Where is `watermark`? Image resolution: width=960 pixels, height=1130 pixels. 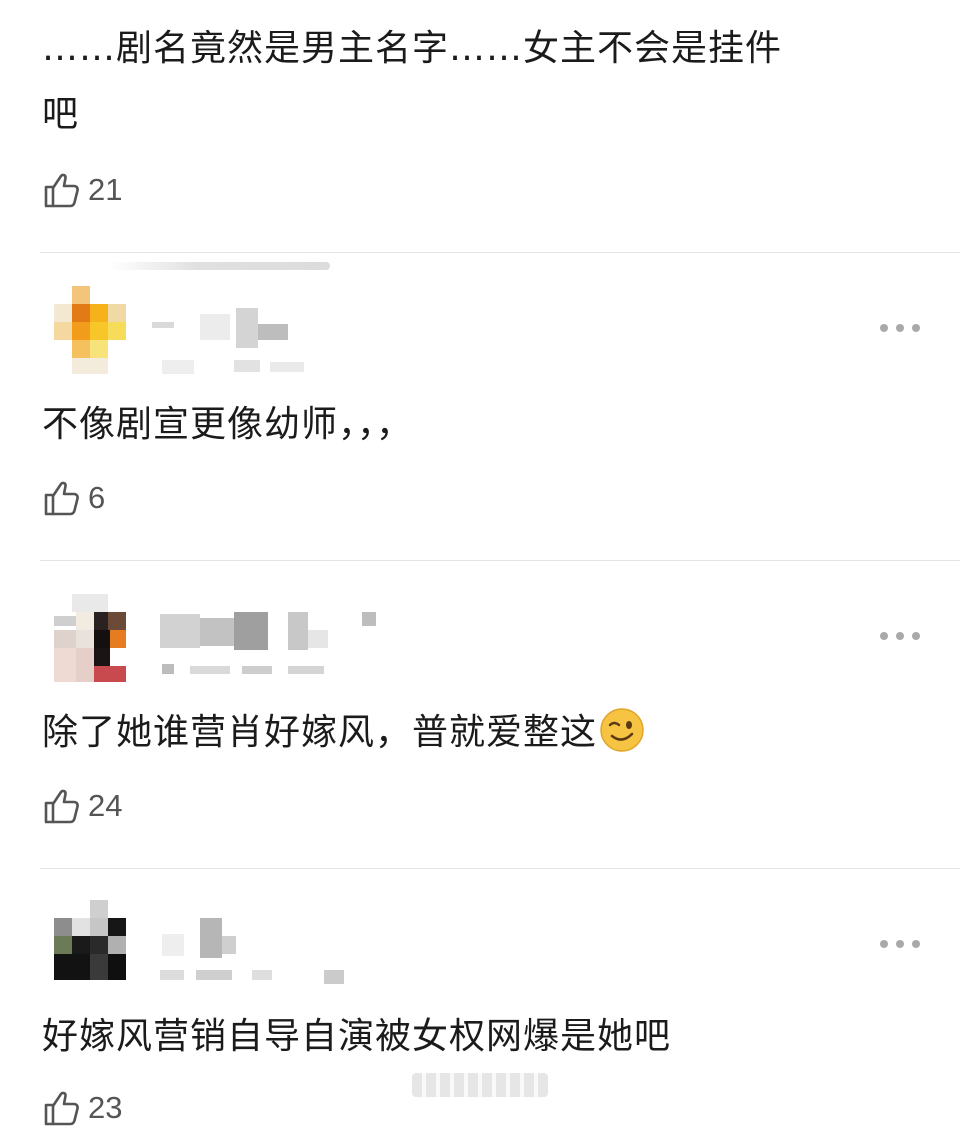
watermark is located at coordinates (480, 1085).